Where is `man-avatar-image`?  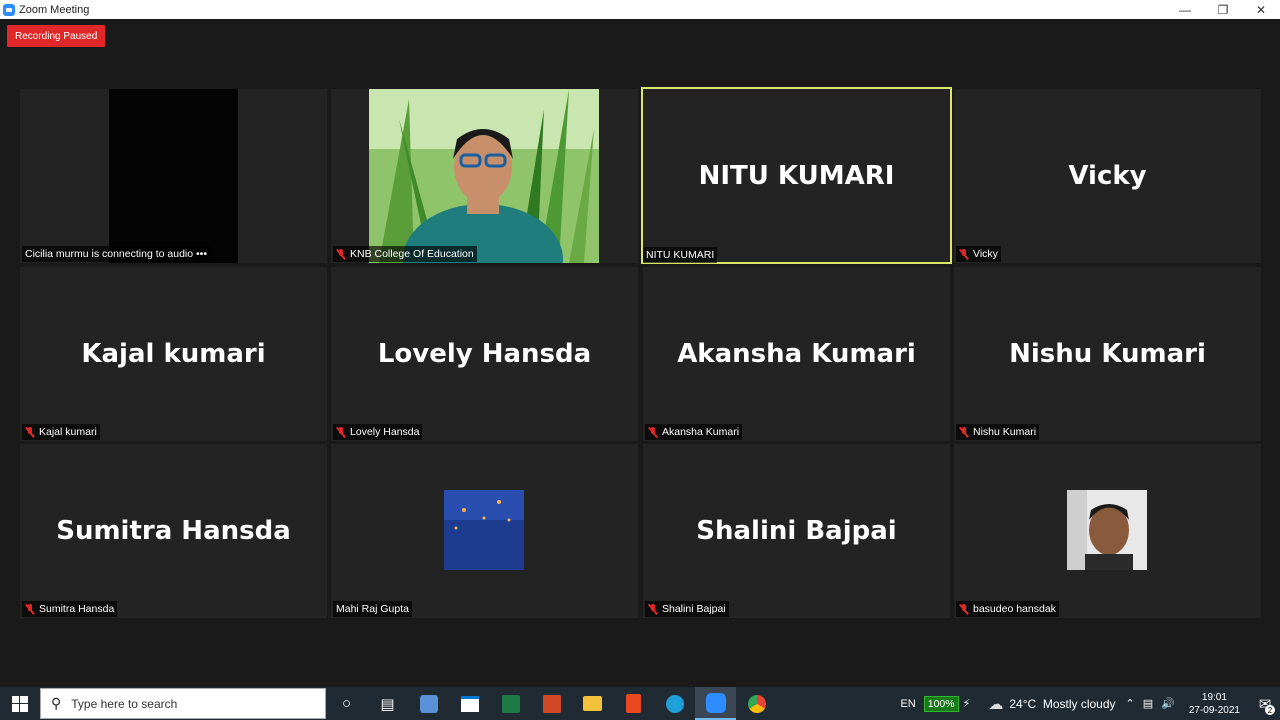 man-avatar-image is located at coordinates (1107, 530).